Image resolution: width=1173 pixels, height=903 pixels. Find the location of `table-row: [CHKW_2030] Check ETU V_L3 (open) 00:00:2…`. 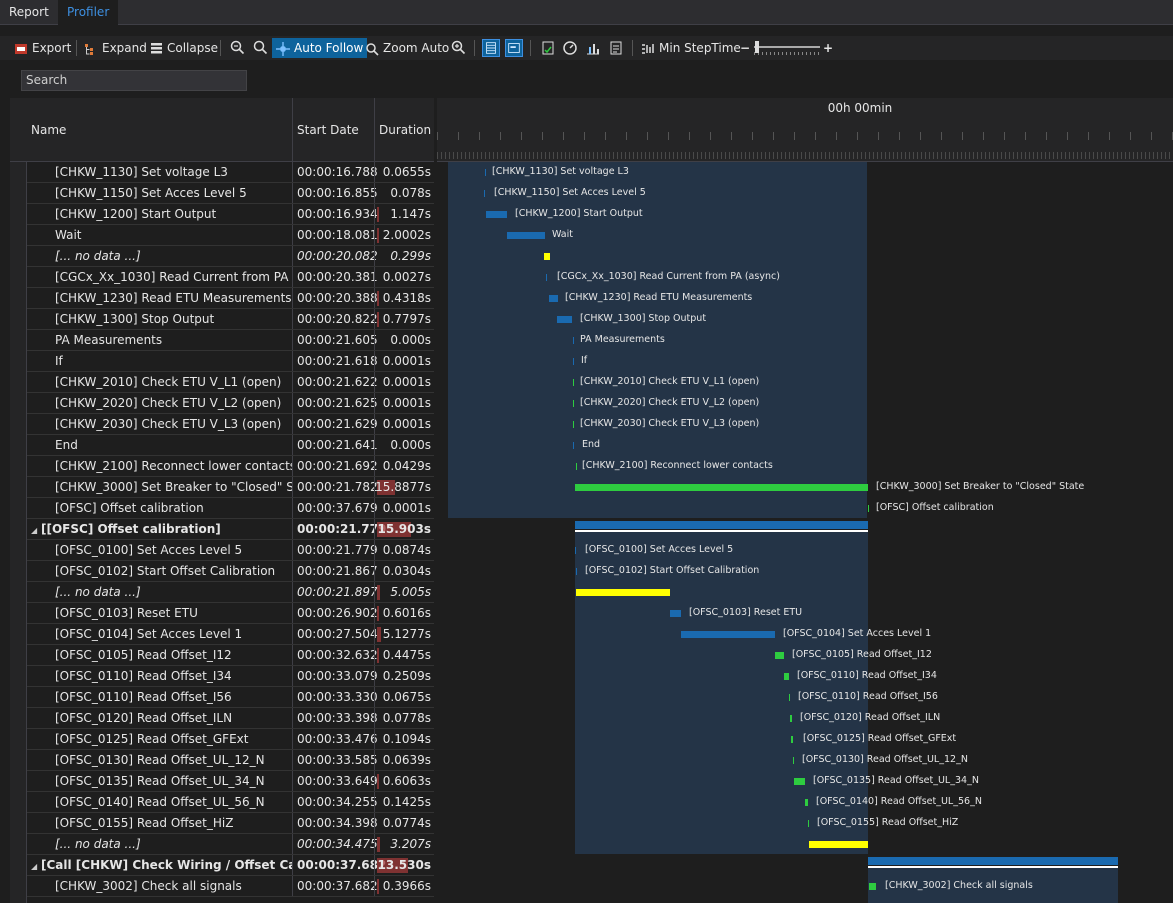

table-row: [CHKW_2030] Check ETU V_L3 (open) 00:00:2… is located at coordinates (230, 424).